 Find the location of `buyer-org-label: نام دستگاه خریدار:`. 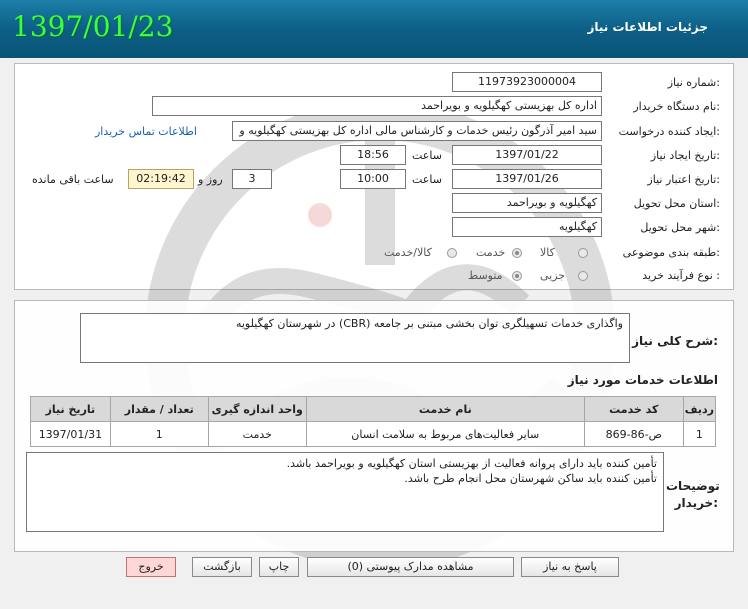

buyer-org-label: نام دستگاه خریدار: is located at coordinates (676, 106).